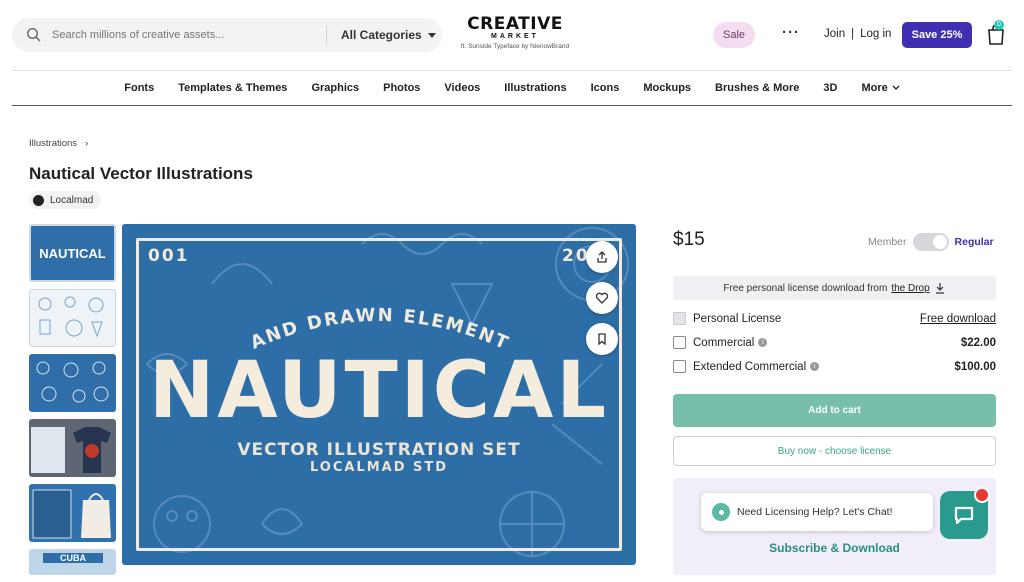 This screenshot has width=1024, height=582. I want to click on thumbnail-3-art, so click(72, 382).